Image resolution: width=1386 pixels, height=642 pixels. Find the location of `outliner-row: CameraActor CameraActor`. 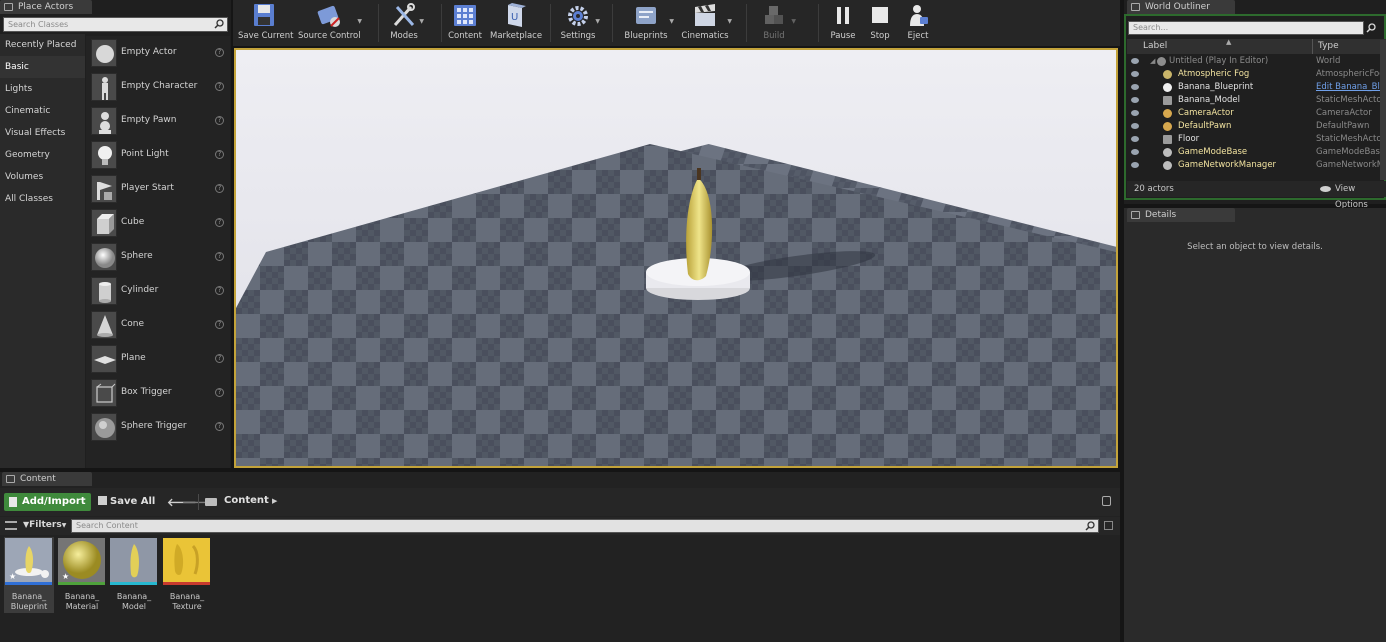

outliner-row: CameraActor CameraActor is located at coordinates (1256, 113).